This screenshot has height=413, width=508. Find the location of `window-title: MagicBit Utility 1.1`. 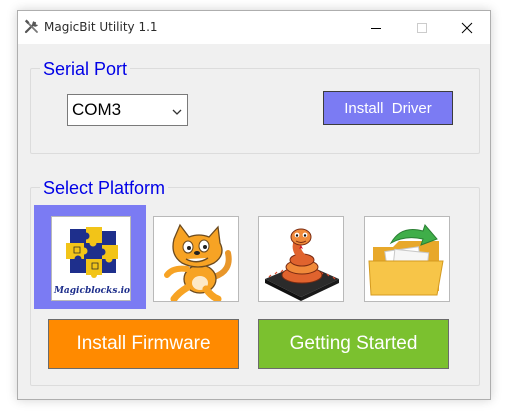

window-title: MagicBit Utility 1.1 is located at coordinates (101, 27).